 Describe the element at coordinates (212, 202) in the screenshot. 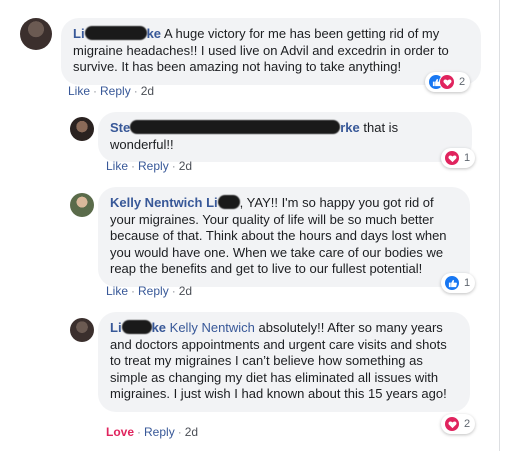

I see `tagged-name: Li` at that location.